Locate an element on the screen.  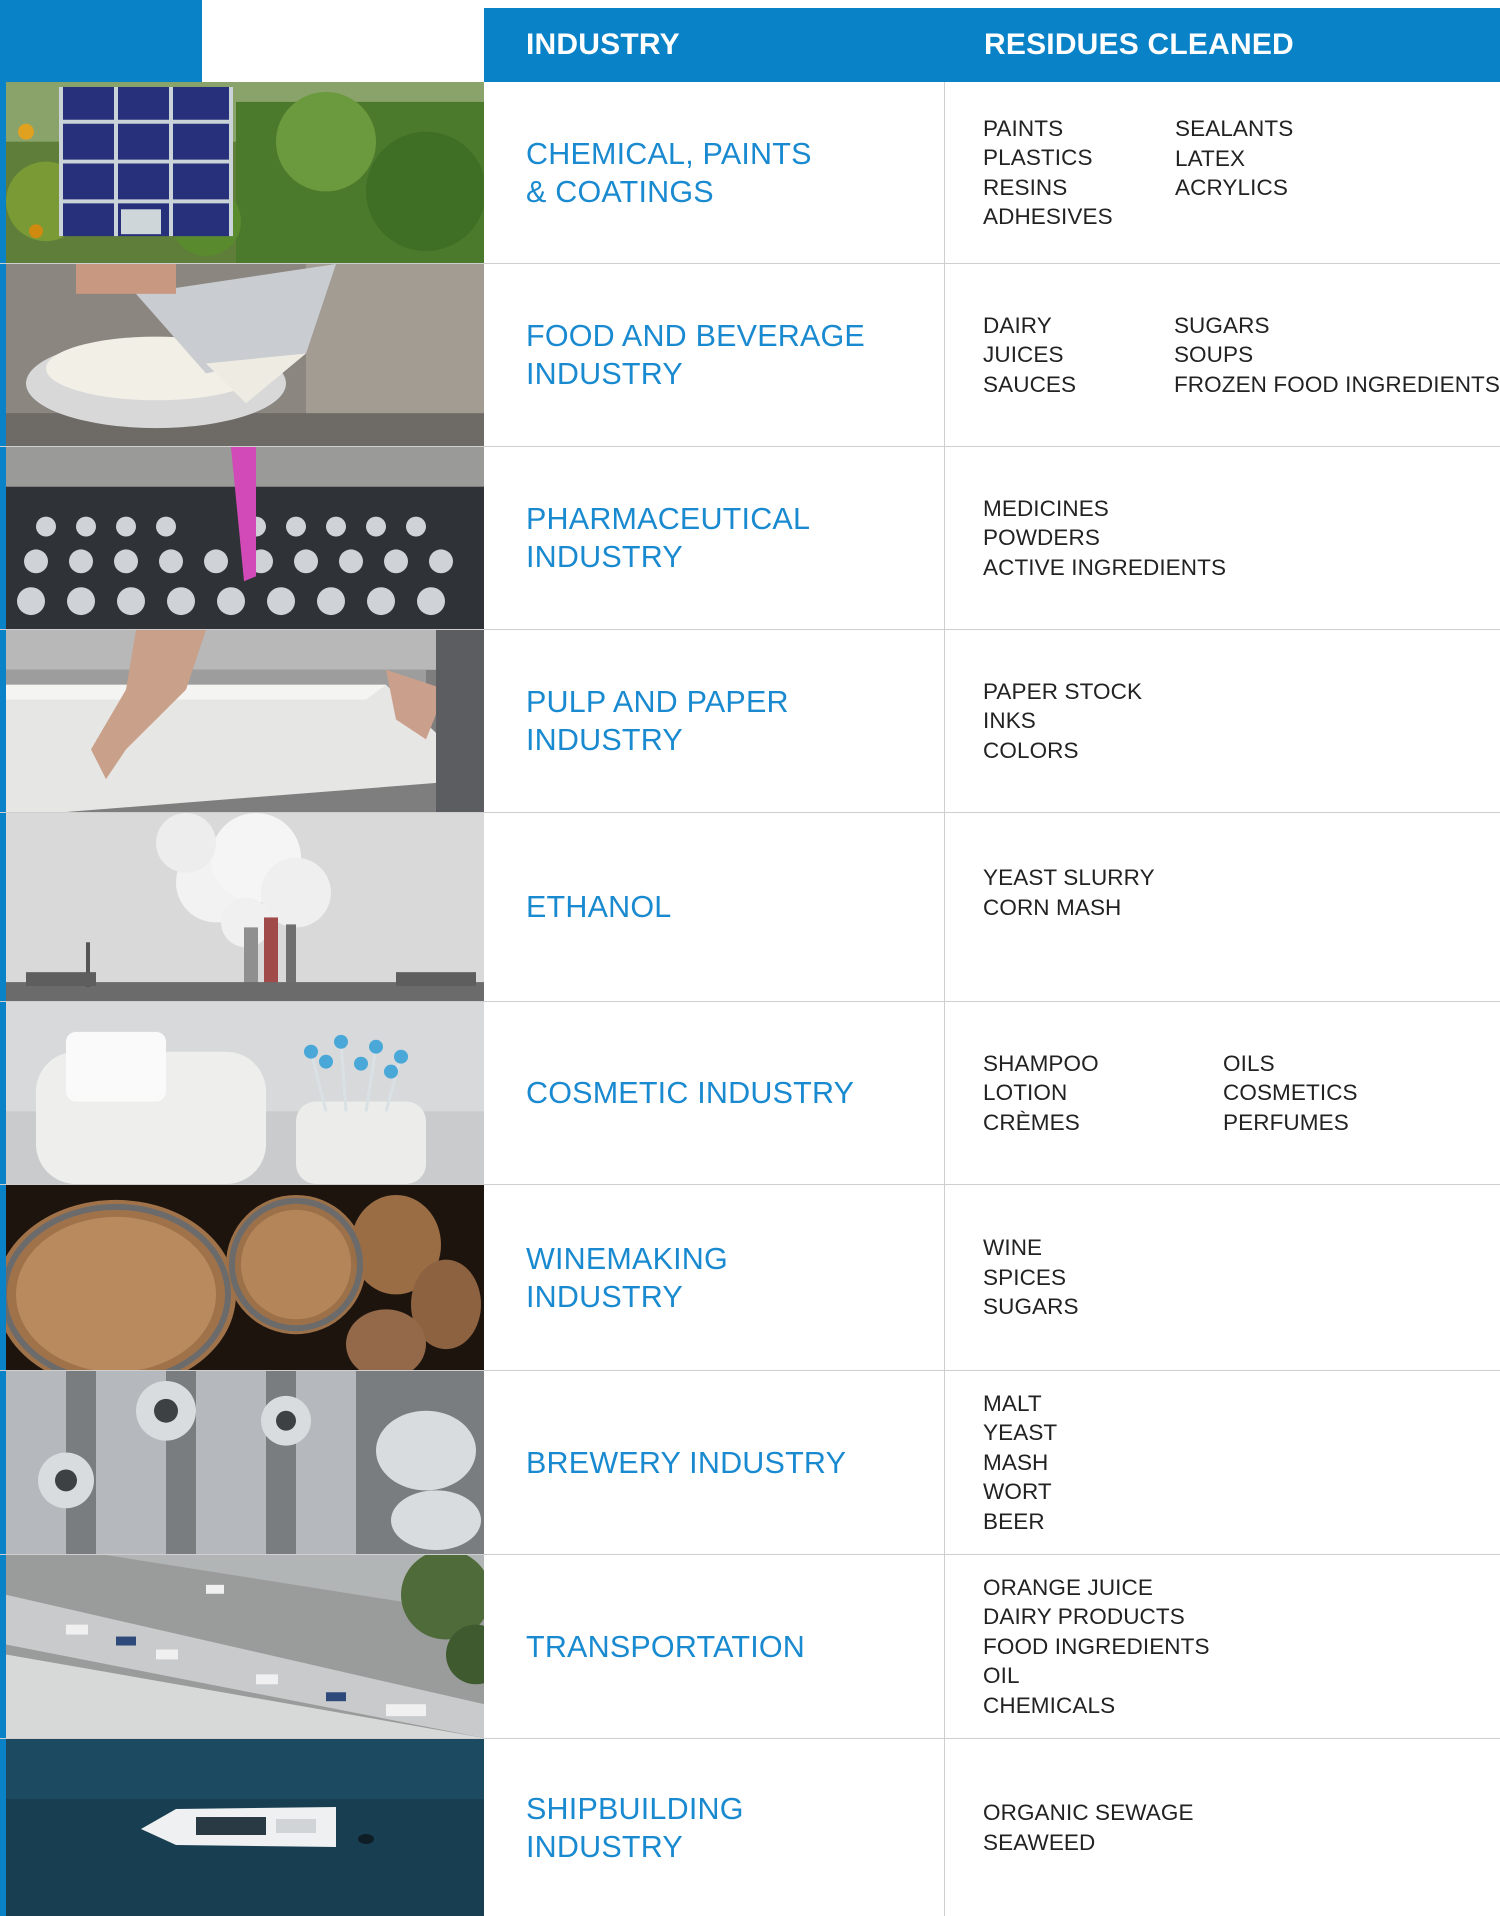
ibc-tank-in-greenery-photo is located at coordinates (245, 172).